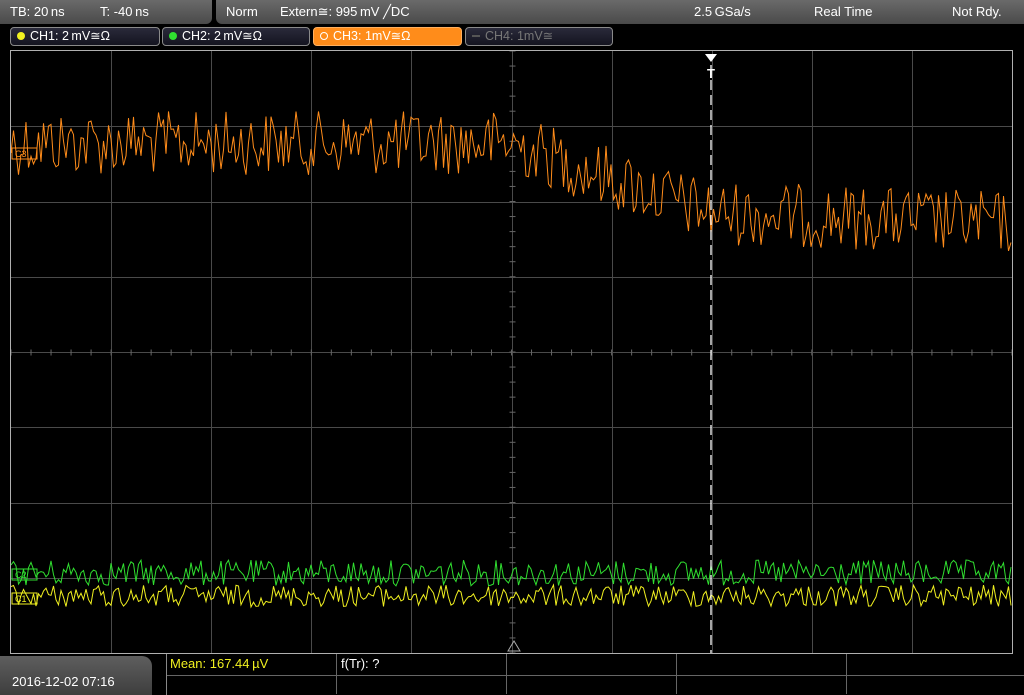 This screenshot has width=1024, height=695. I want to click on channel-button-ch3: CH3: 1mV≅Ω, so click(387, 36).